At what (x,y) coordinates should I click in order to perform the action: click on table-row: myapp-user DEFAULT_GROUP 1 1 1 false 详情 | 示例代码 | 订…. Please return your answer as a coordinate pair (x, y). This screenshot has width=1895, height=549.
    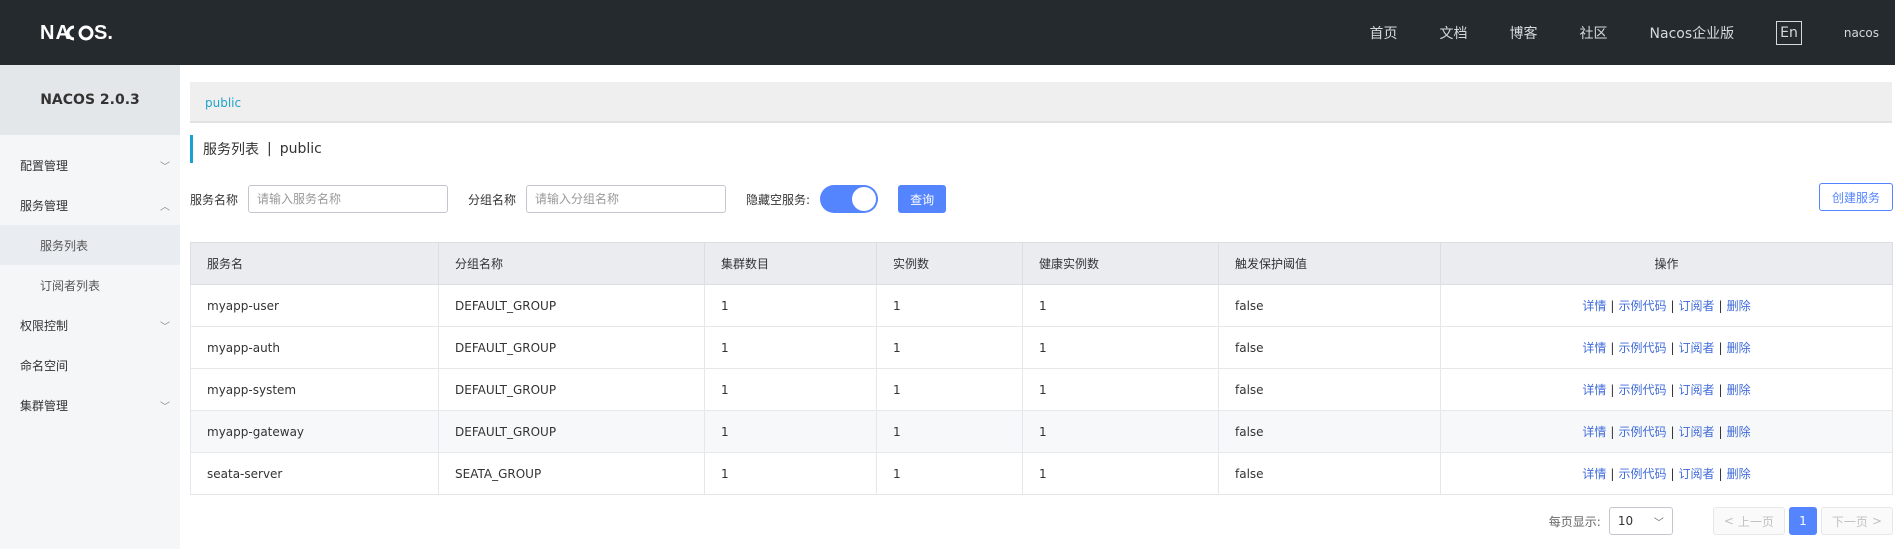
    Looking at the image, I should click on (1041, 305).